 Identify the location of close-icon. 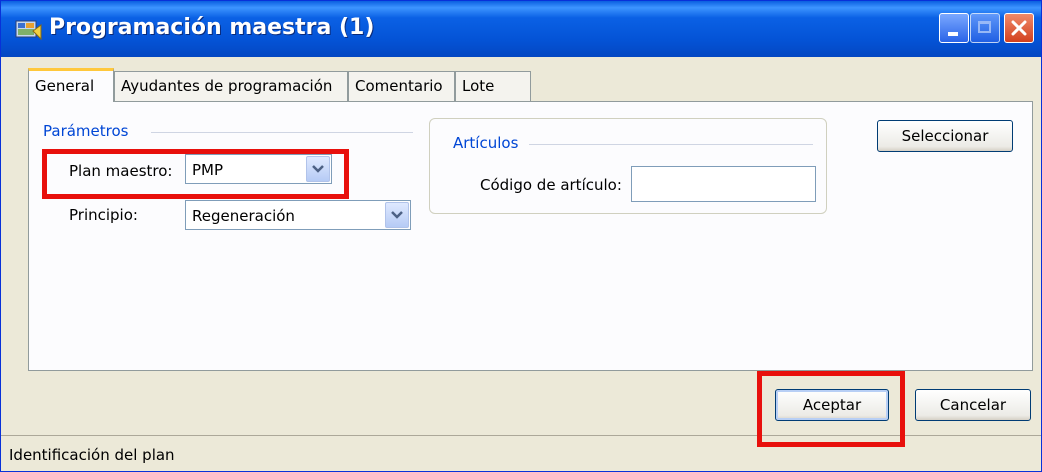
(1019, 28).